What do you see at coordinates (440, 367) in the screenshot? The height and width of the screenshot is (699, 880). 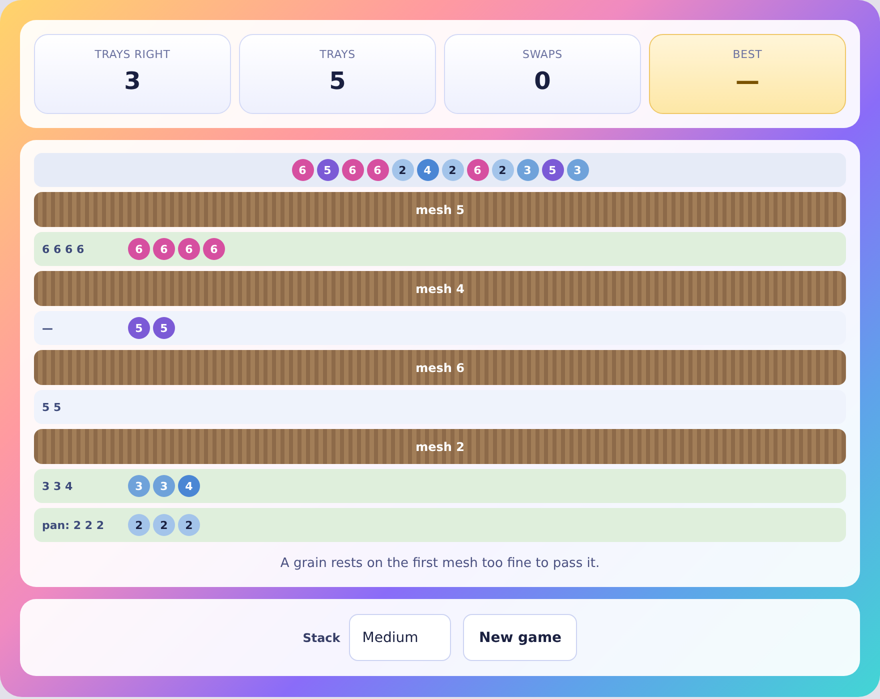 I see `mesh-bar: mesh 6` at bounding box center [440, 367].